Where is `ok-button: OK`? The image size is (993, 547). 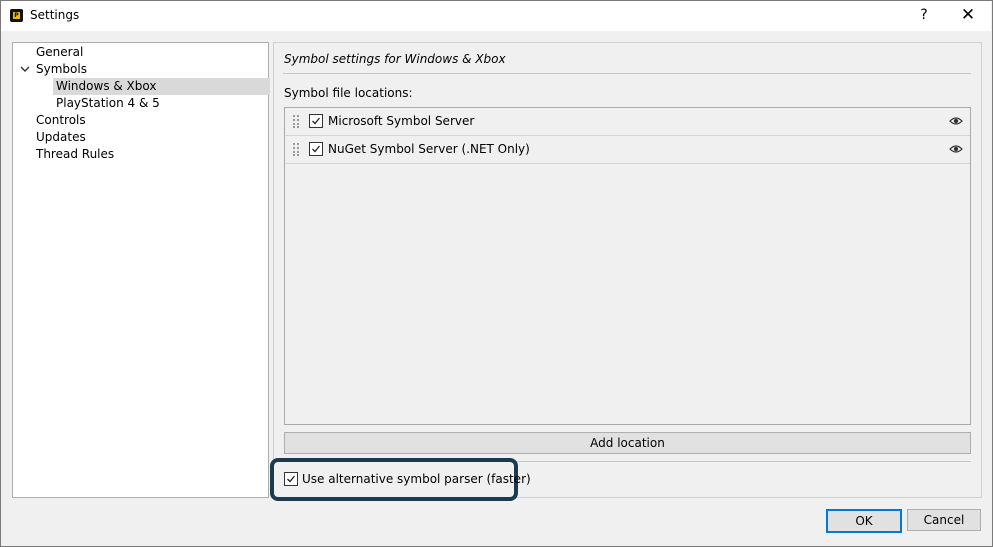 ok-button: OK is located at coordinates (864, 521).